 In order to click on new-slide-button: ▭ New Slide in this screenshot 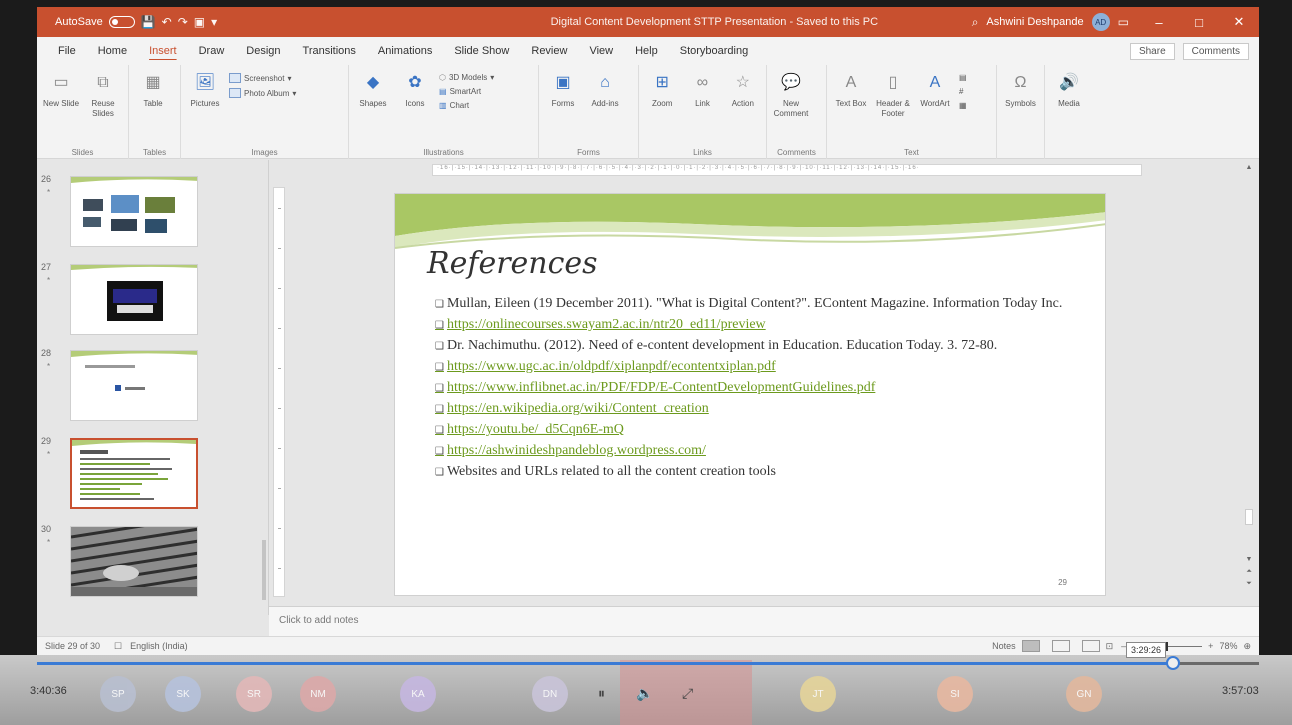, I will do `click(61, 115)`.